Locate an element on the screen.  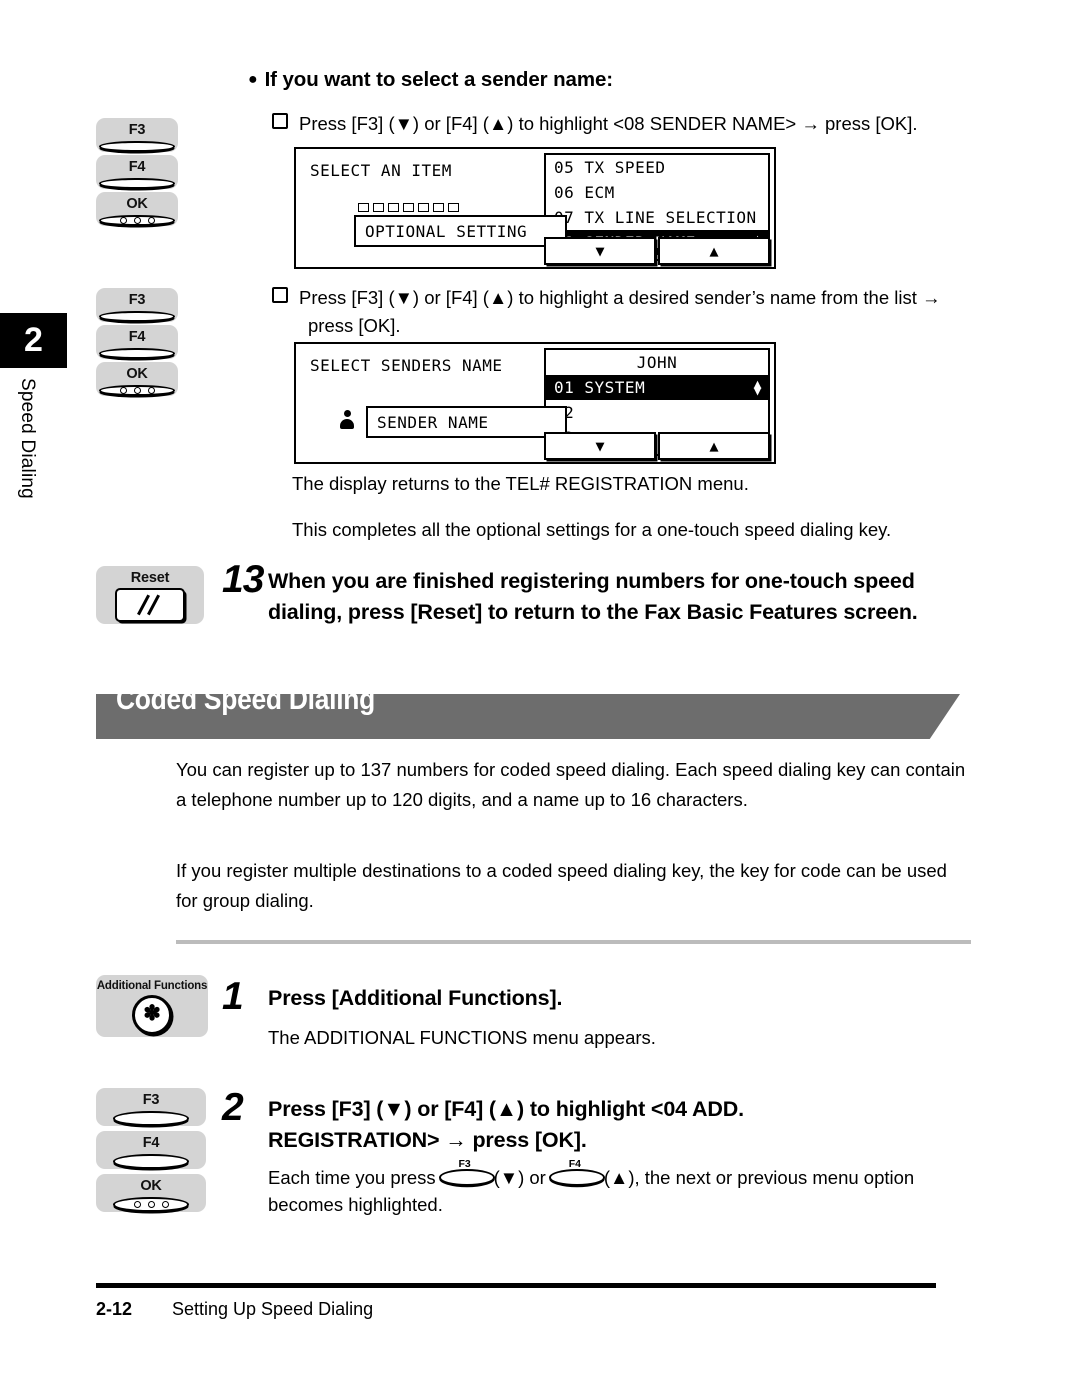
step-1-text: Press [Additional Functions]. is located at coordinates (415, 998).